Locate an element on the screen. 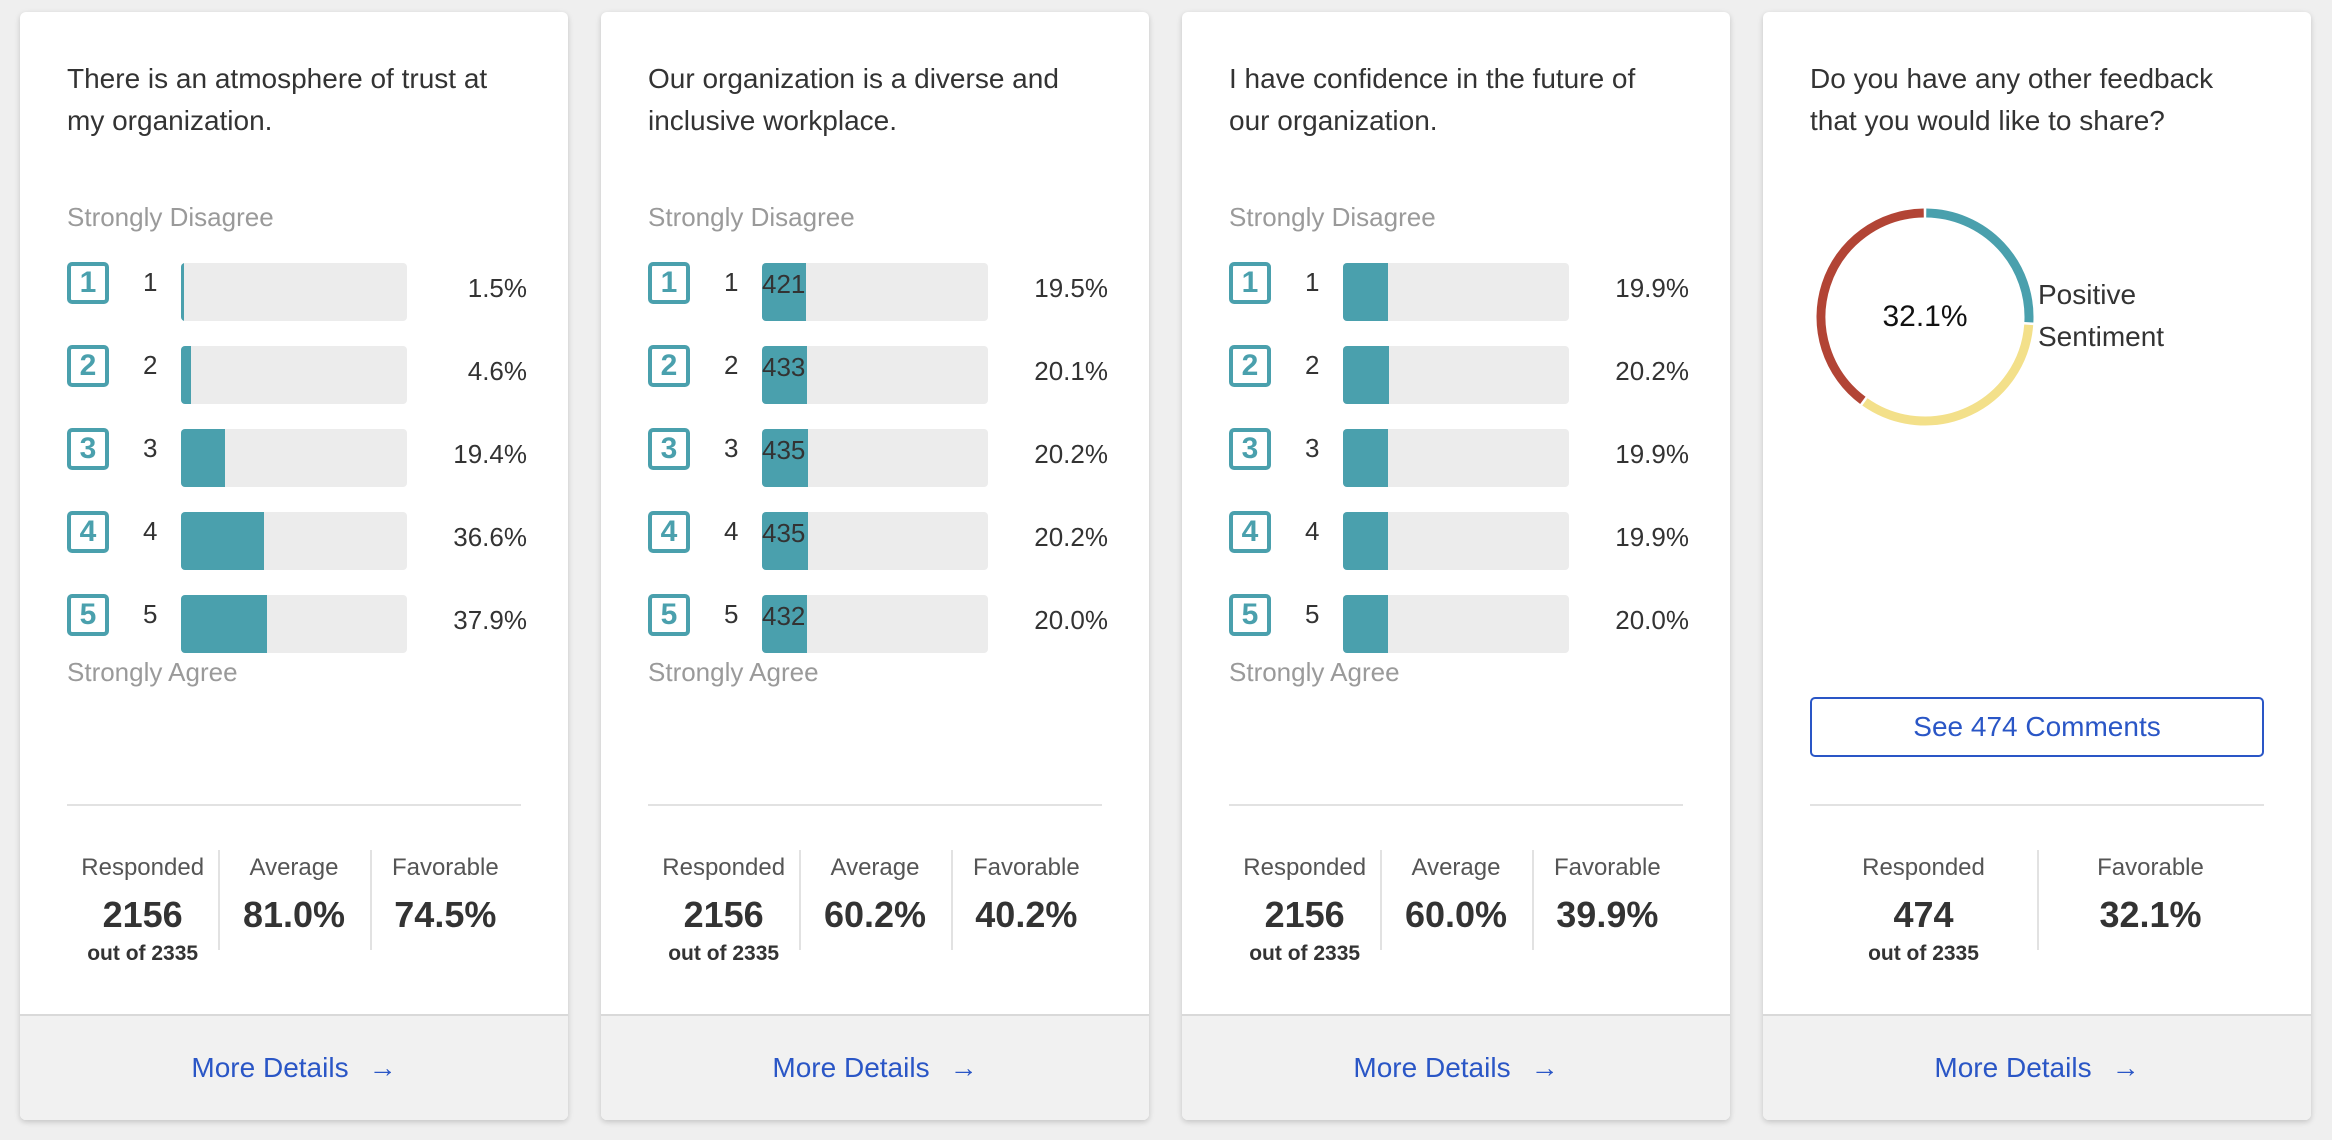 The width and height of the screenshot is (2332, 1140). scale-number-badge: 3 is located at coordinates (1250, 449).